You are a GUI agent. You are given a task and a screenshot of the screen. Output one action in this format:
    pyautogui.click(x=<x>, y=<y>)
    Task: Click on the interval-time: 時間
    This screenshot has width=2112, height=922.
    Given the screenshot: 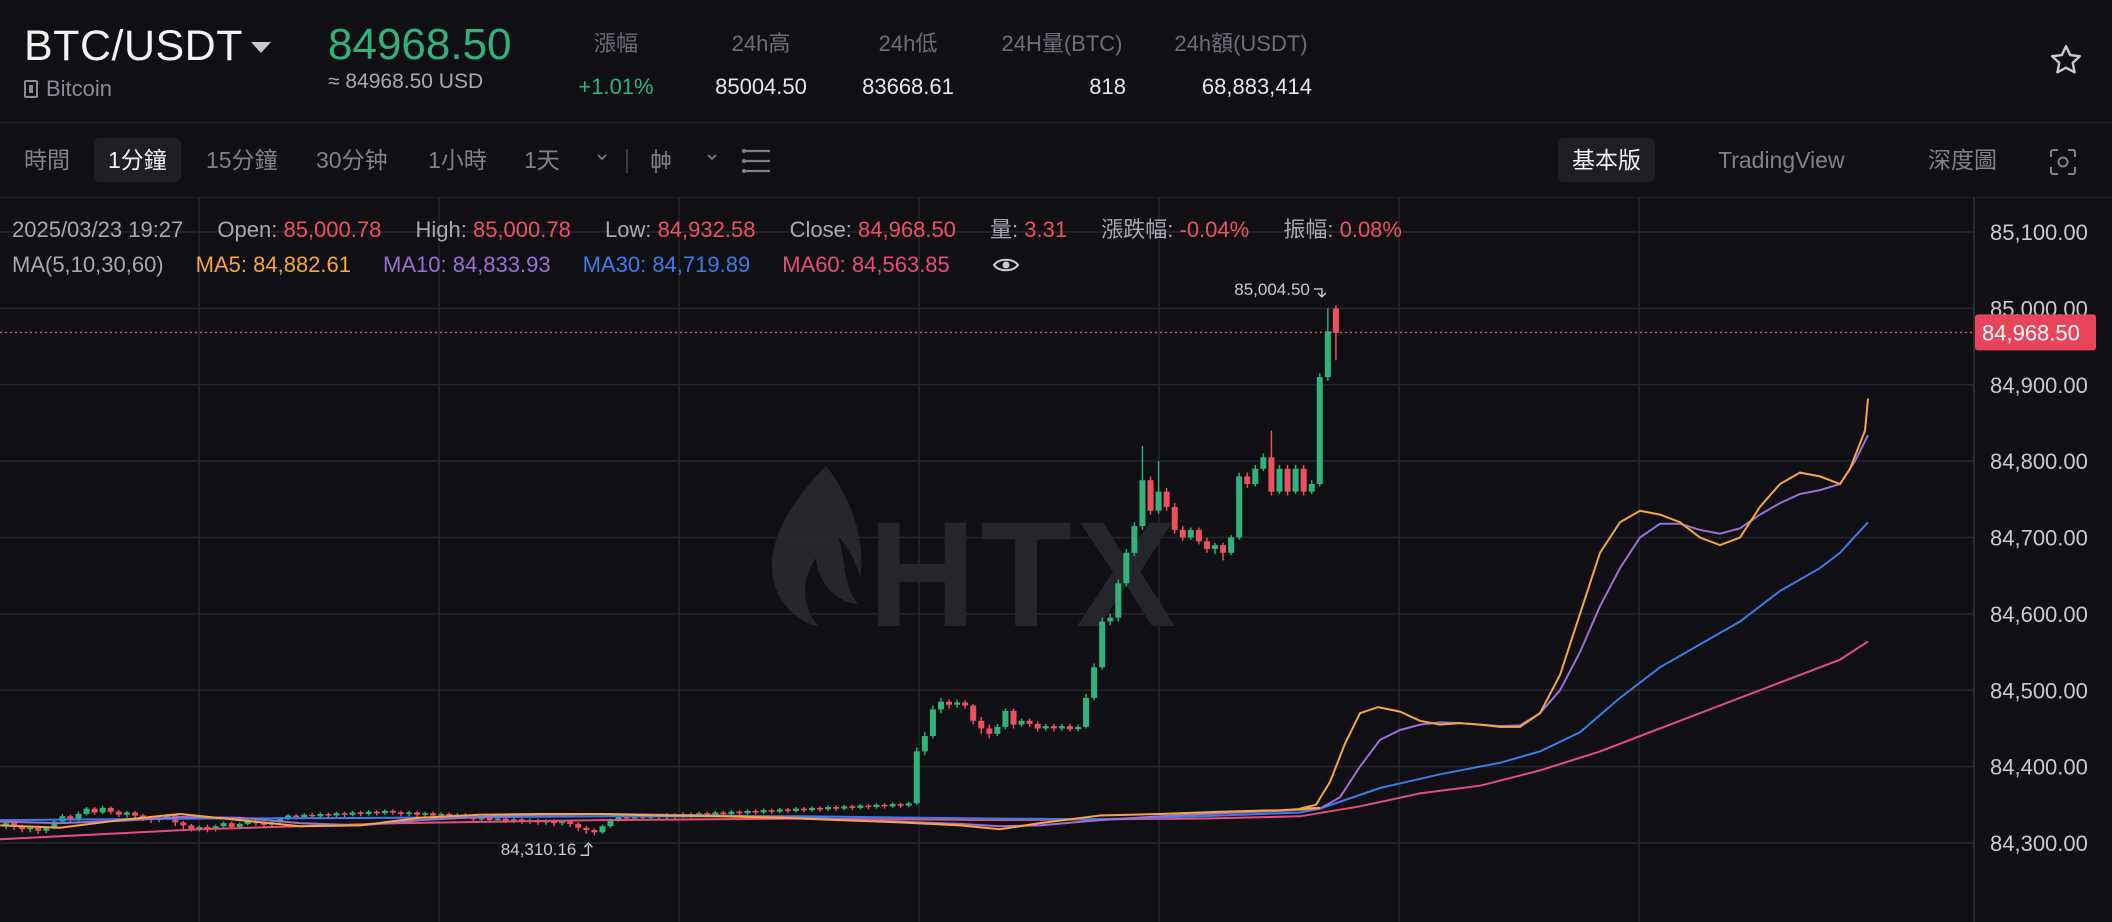 What is the action you would take?
    pyautogui.click(x=47, y=160)
    